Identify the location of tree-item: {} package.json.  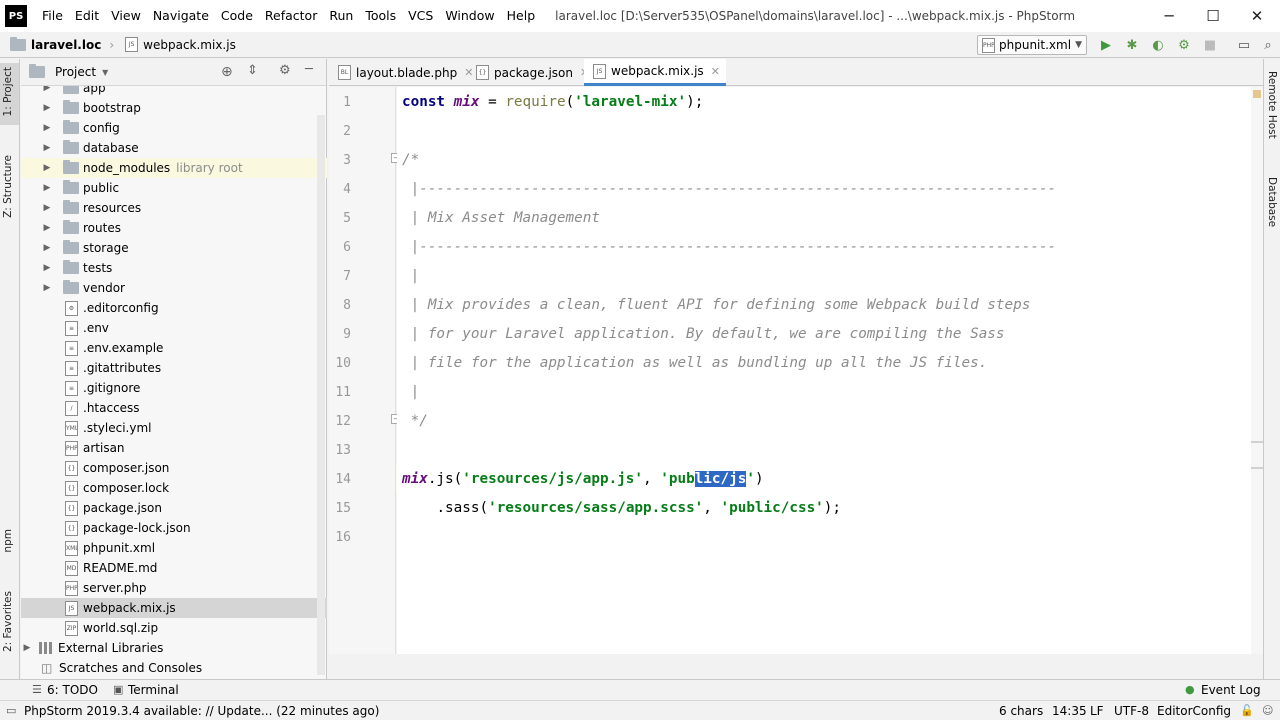
(174, 508).